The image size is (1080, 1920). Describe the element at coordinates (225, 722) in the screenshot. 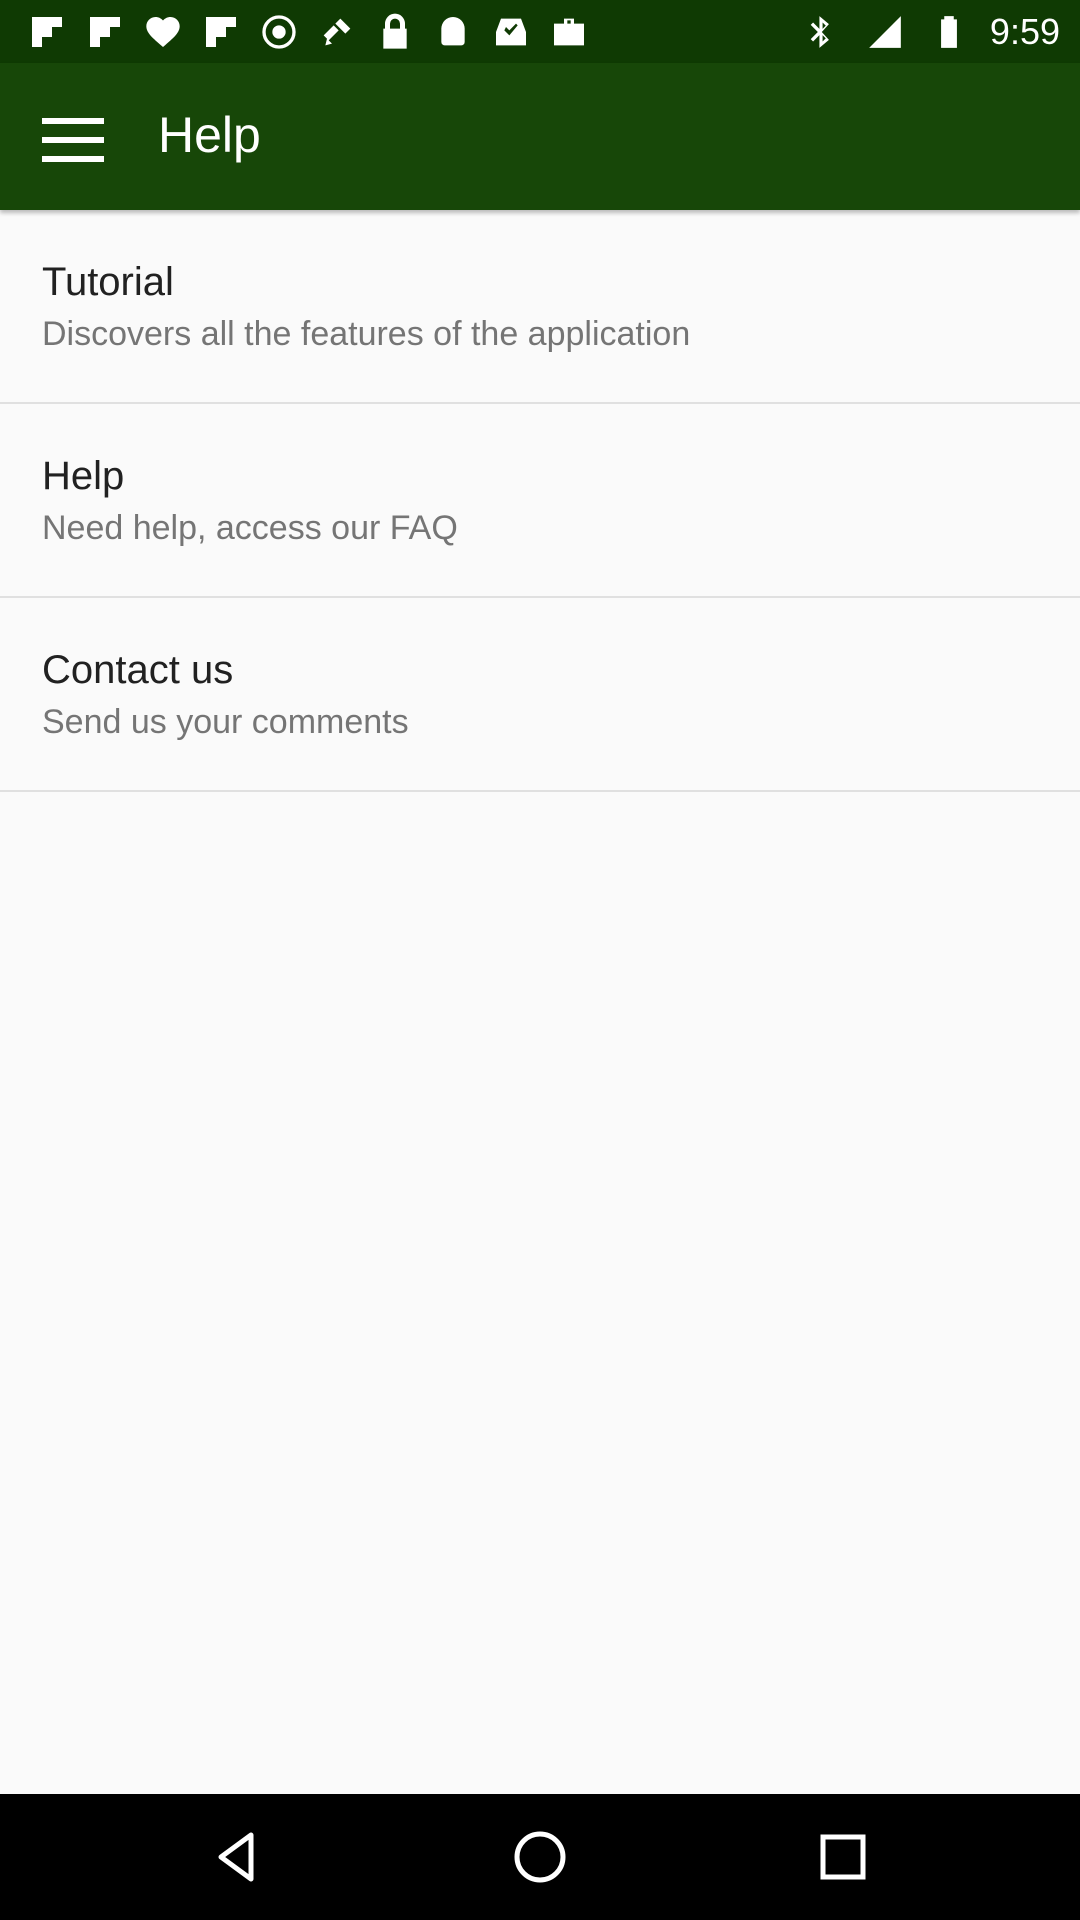

I see `list-item-subtitle: Send us your comments` at that location.